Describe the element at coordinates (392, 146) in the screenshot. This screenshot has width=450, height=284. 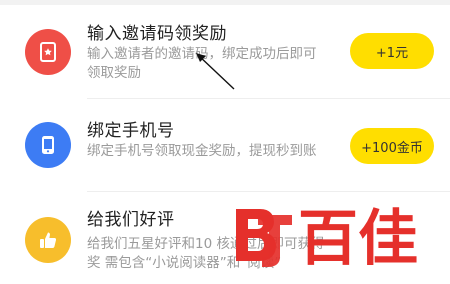
I see `reward-button: +100金币` at that location.